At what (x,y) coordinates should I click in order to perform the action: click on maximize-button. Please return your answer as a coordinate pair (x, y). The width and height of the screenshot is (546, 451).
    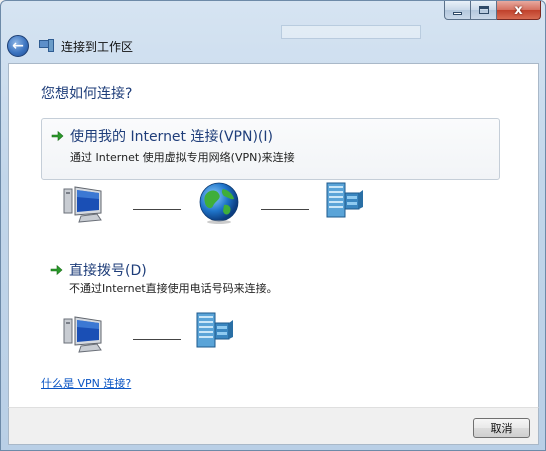
    Looking at the image, I should click on (484, 10).